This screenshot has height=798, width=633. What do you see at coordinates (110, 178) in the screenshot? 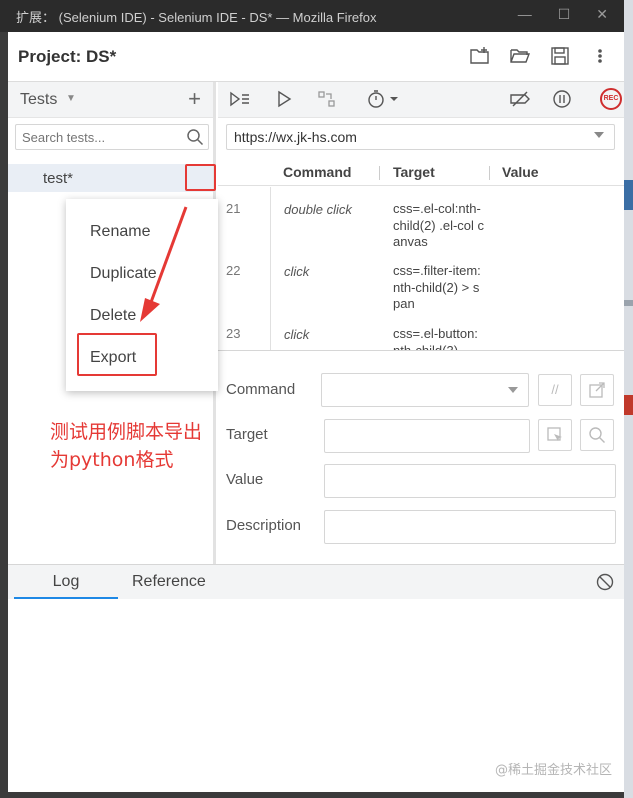
I see `test-list-item: test*` at bounding box center [110, 178].